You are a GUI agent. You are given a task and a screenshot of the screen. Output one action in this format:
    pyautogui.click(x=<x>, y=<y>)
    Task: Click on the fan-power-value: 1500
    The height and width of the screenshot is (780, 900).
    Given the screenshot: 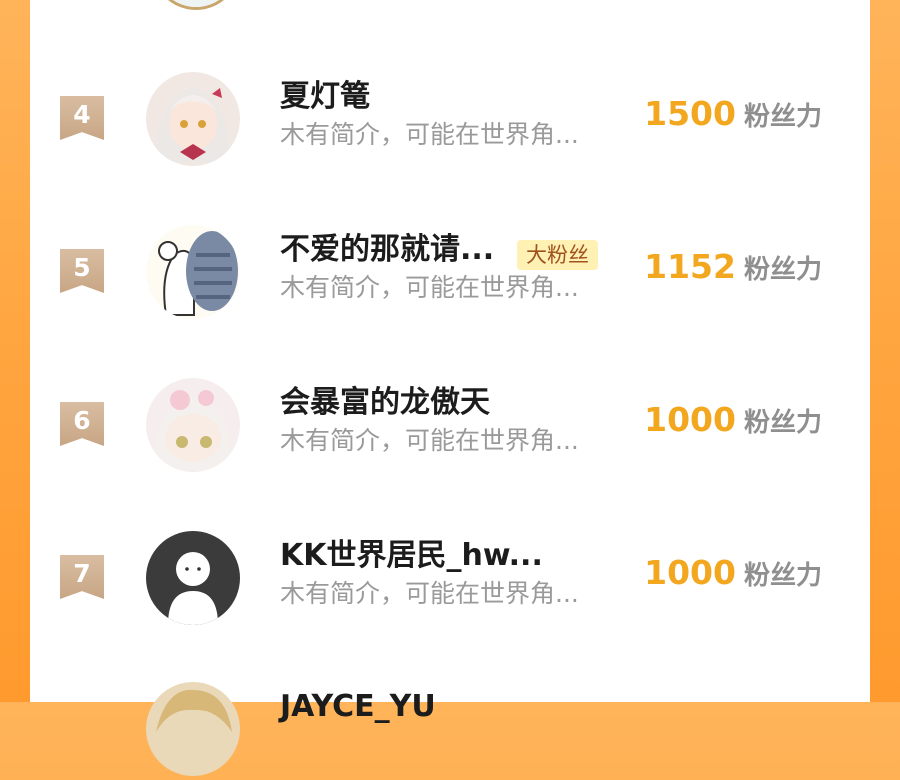 What is the action you would take?
    pyautogui.click(x=690, y=113)
    